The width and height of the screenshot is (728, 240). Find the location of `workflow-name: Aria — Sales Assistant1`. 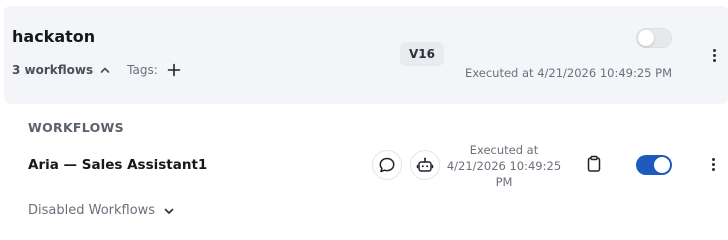

workflow-name: Aria — Sales Assistant1 is located at coordinates (117, 165).